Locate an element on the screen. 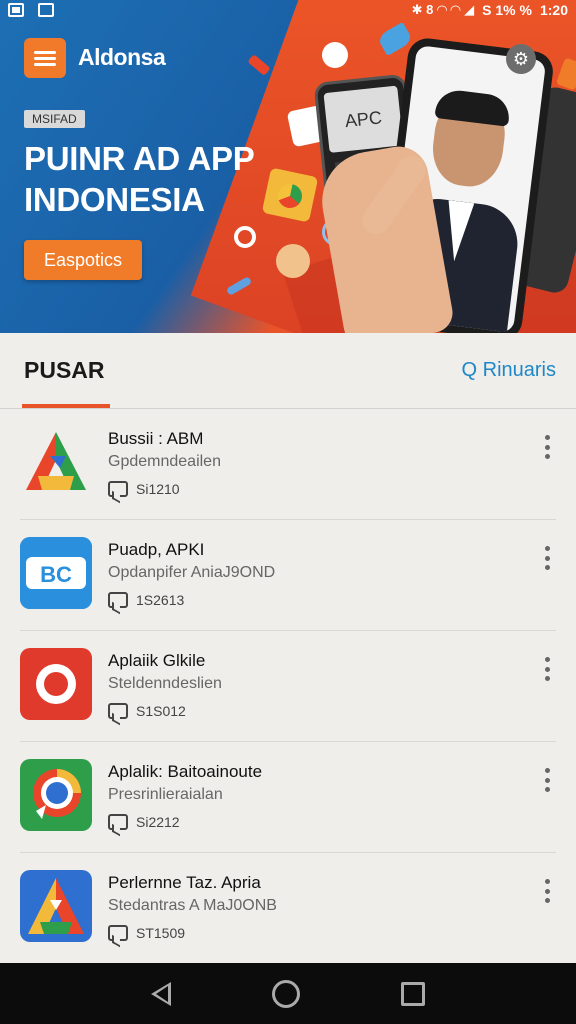  red-ring-icon is located at coordinates (56, 684).